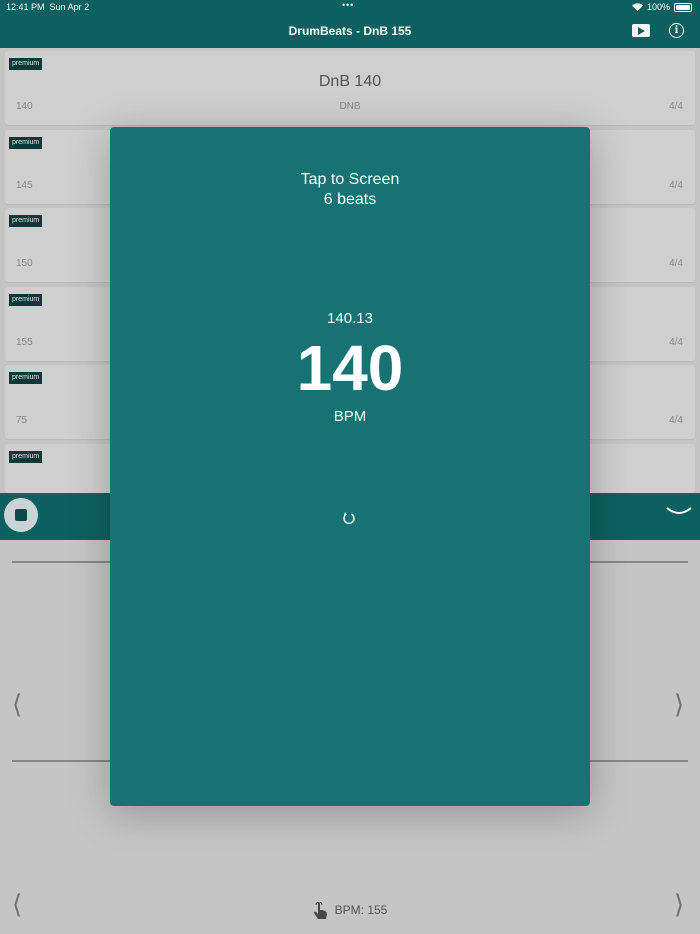  Describe the element at coordinates (350, 179) in the screenshot. I see `tap-instruction-text: Tap to Screen` at that location.